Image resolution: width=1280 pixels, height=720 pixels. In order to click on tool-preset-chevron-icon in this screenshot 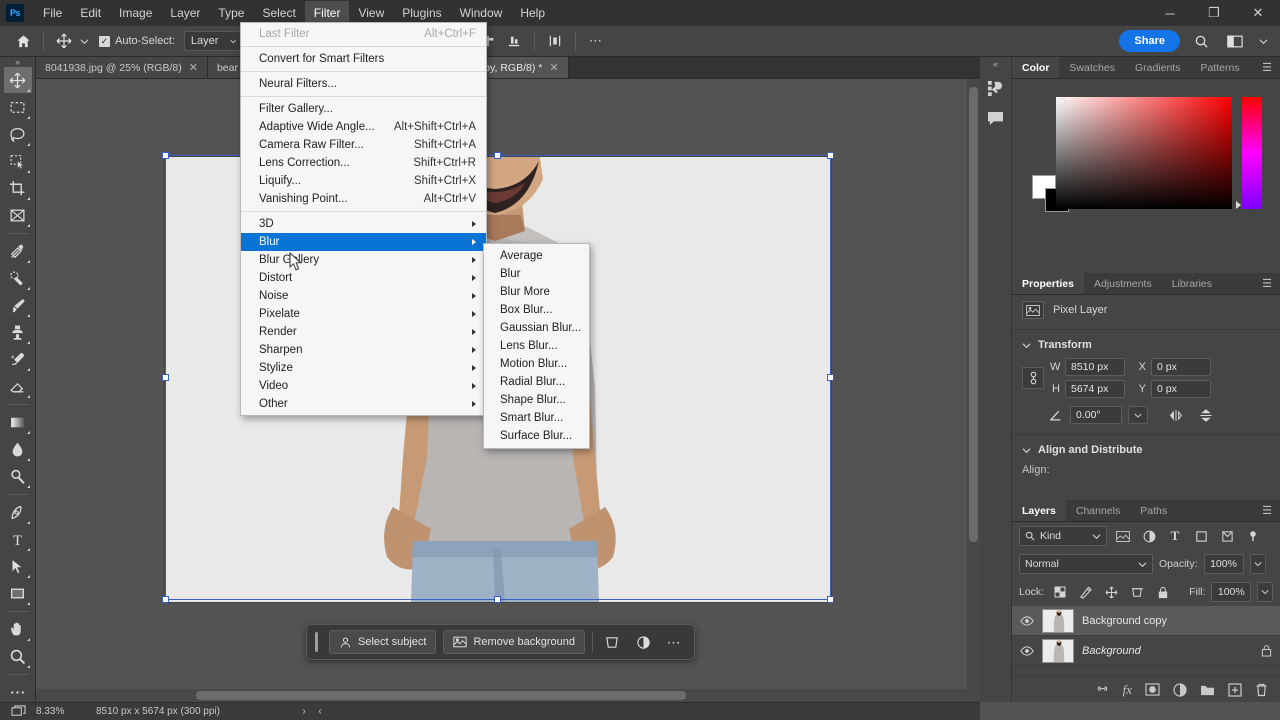, I will do `click(84, 41)`.